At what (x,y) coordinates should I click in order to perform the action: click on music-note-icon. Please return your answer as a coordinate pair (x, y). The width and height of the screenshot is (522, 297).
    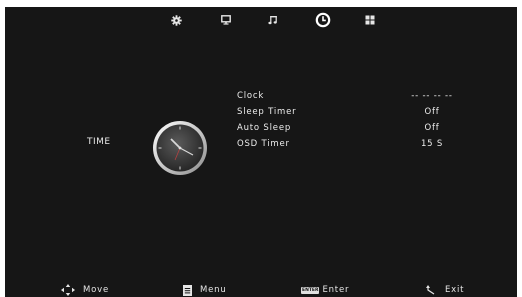
    Looking at the image, I should click on (272, 20).